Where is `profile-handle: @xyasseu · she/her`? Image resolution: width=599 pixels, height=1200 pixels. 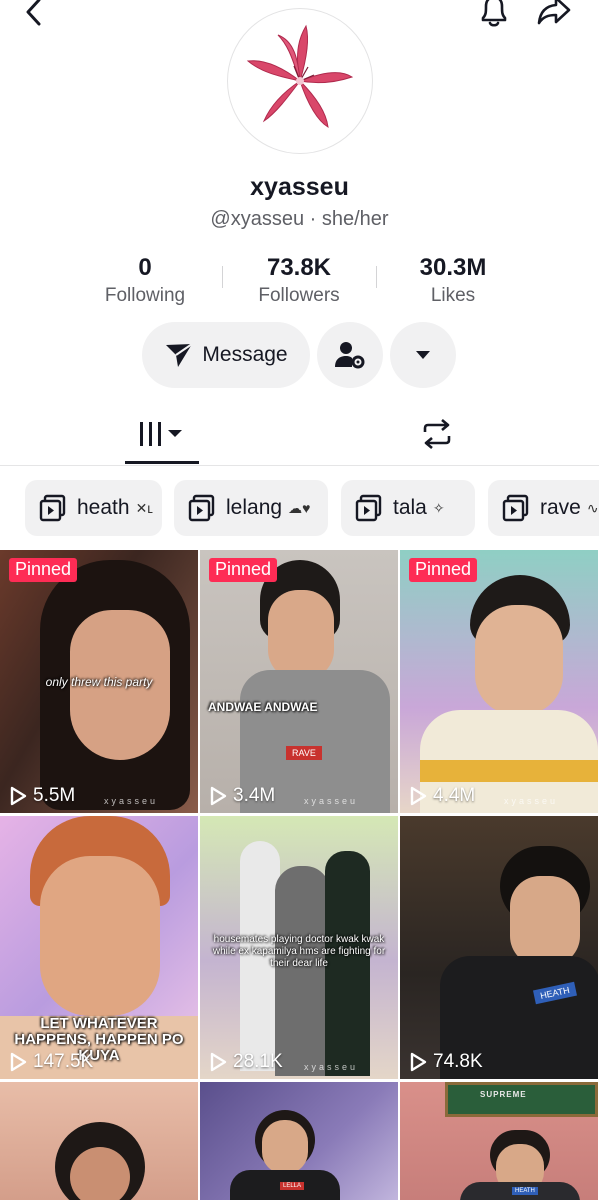
profile-handle: @xyasseu · she/her is located at coordinates (299, 219).